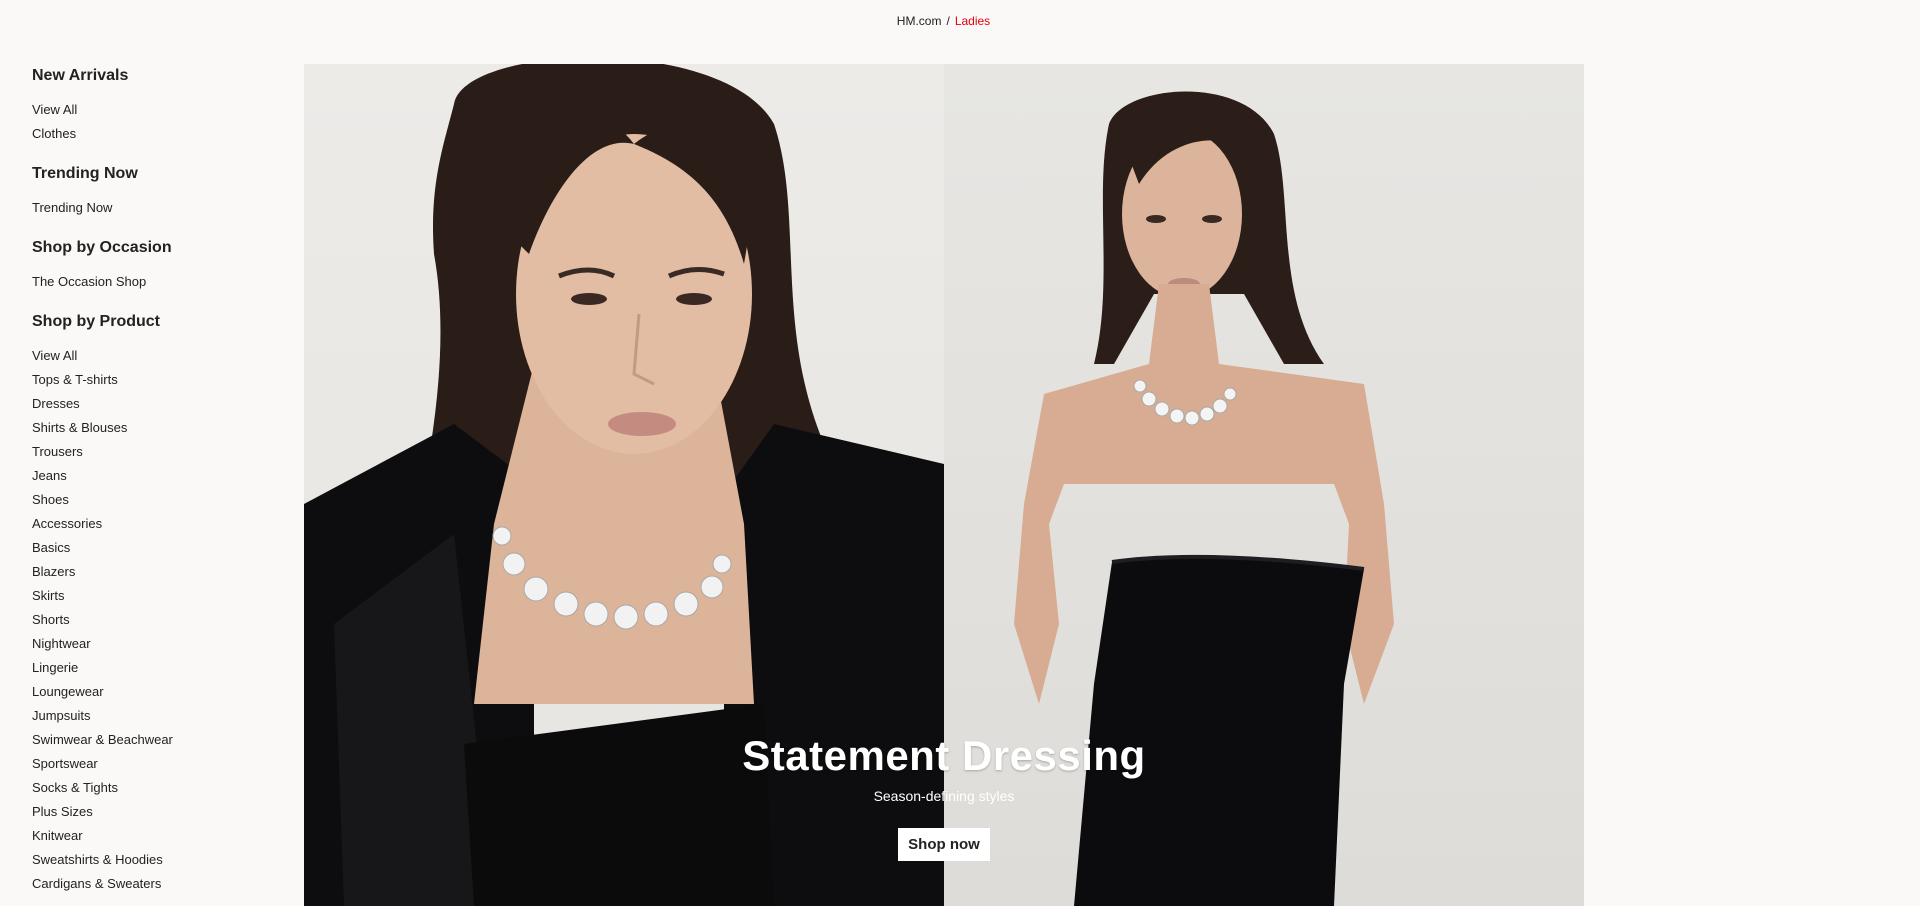 This screenshot has height=906, width=1920. I want to click on nav-link-accessories: Accessories, so click(67, 523).